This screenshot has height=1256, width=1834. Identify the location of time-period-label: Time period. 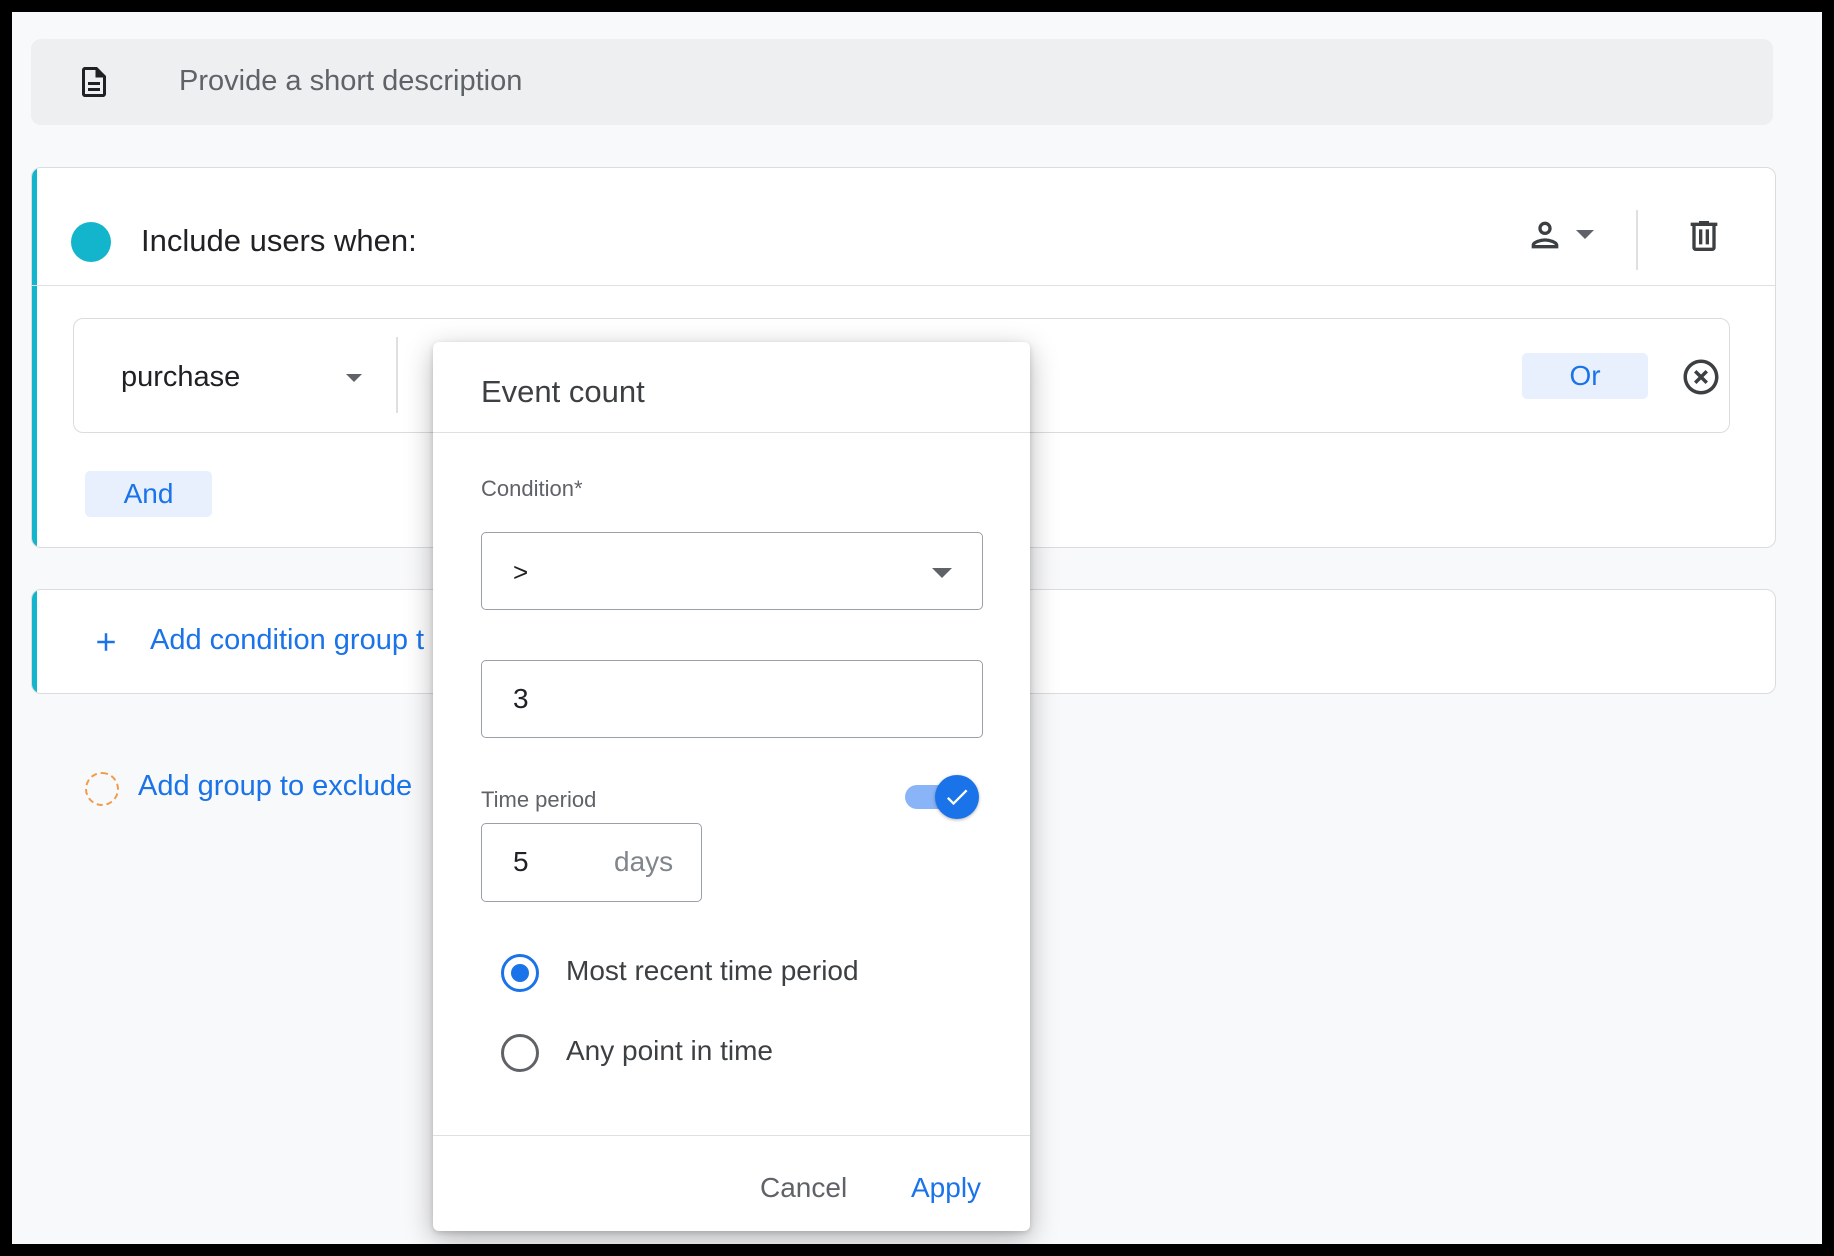
(539, 799).